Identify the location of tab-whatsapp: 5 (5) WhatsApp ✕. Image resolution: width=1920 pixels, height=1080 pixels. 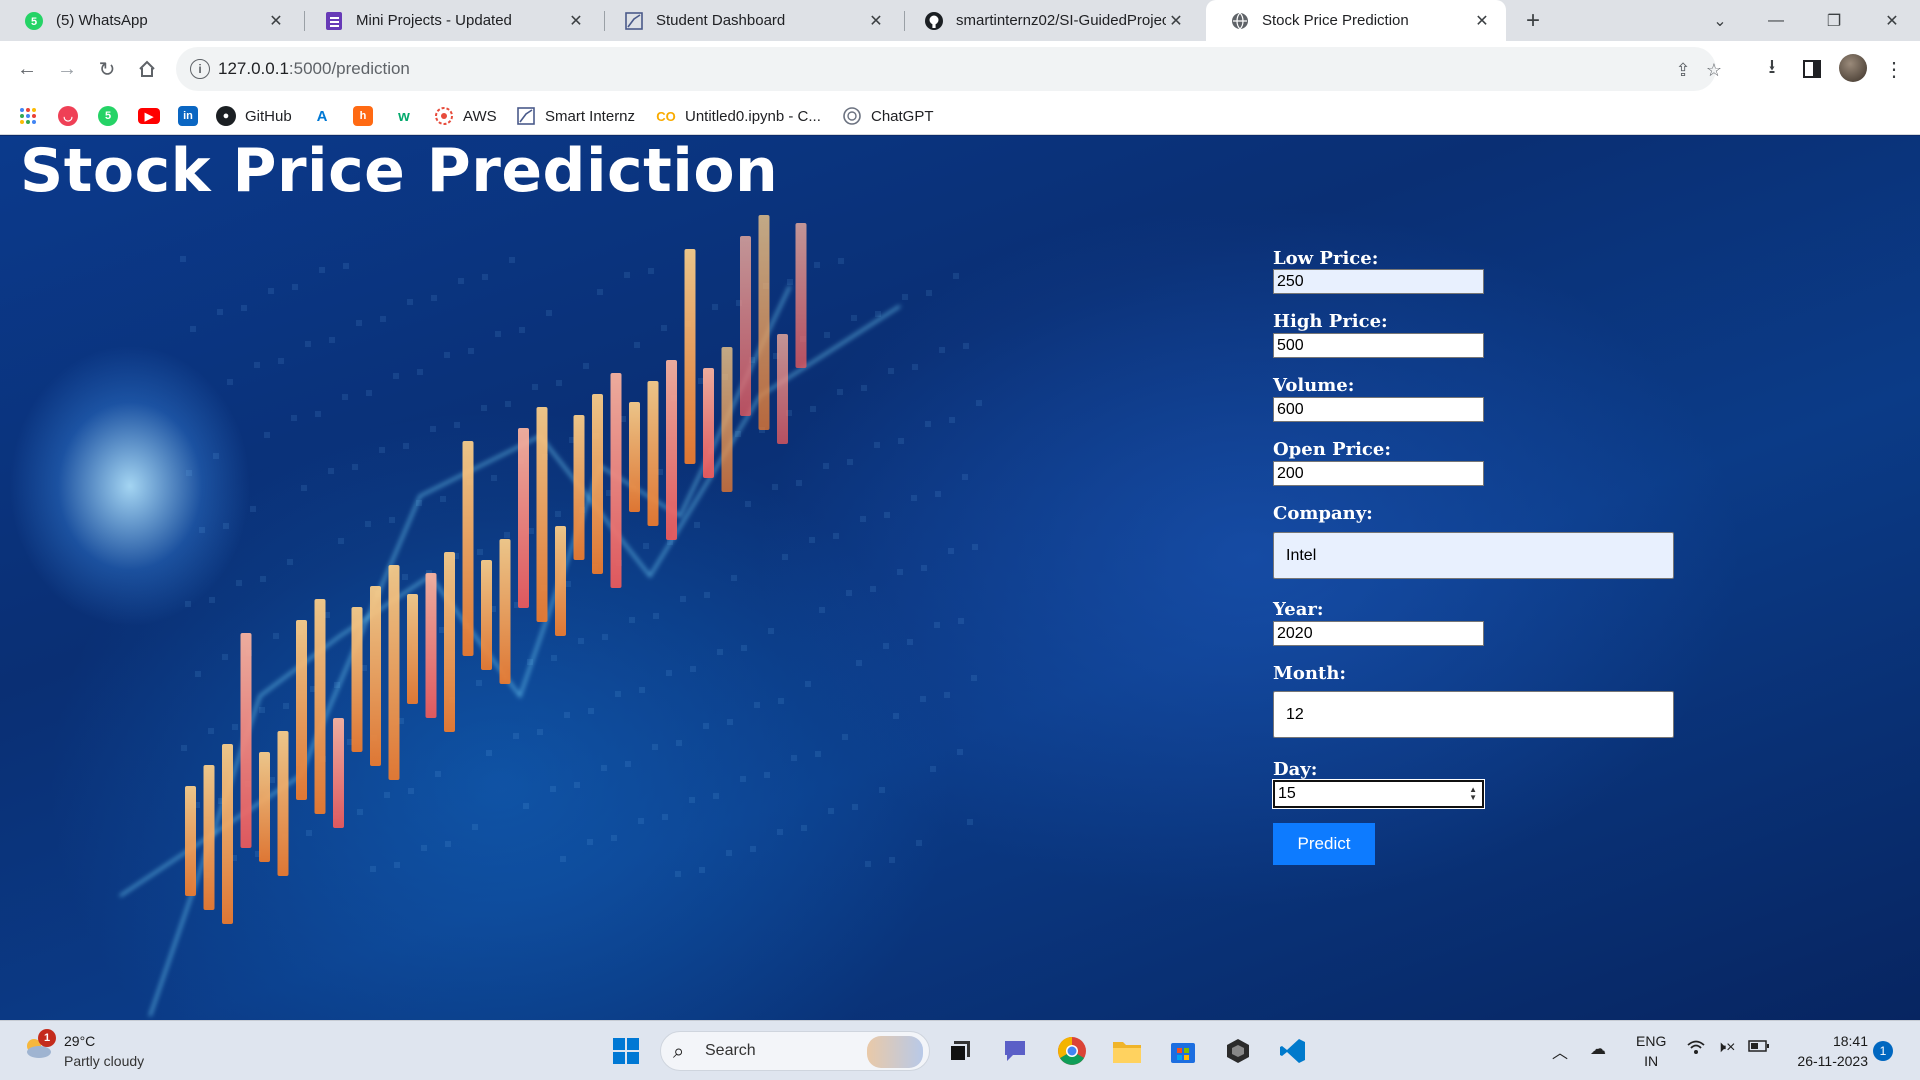
(150, 20).